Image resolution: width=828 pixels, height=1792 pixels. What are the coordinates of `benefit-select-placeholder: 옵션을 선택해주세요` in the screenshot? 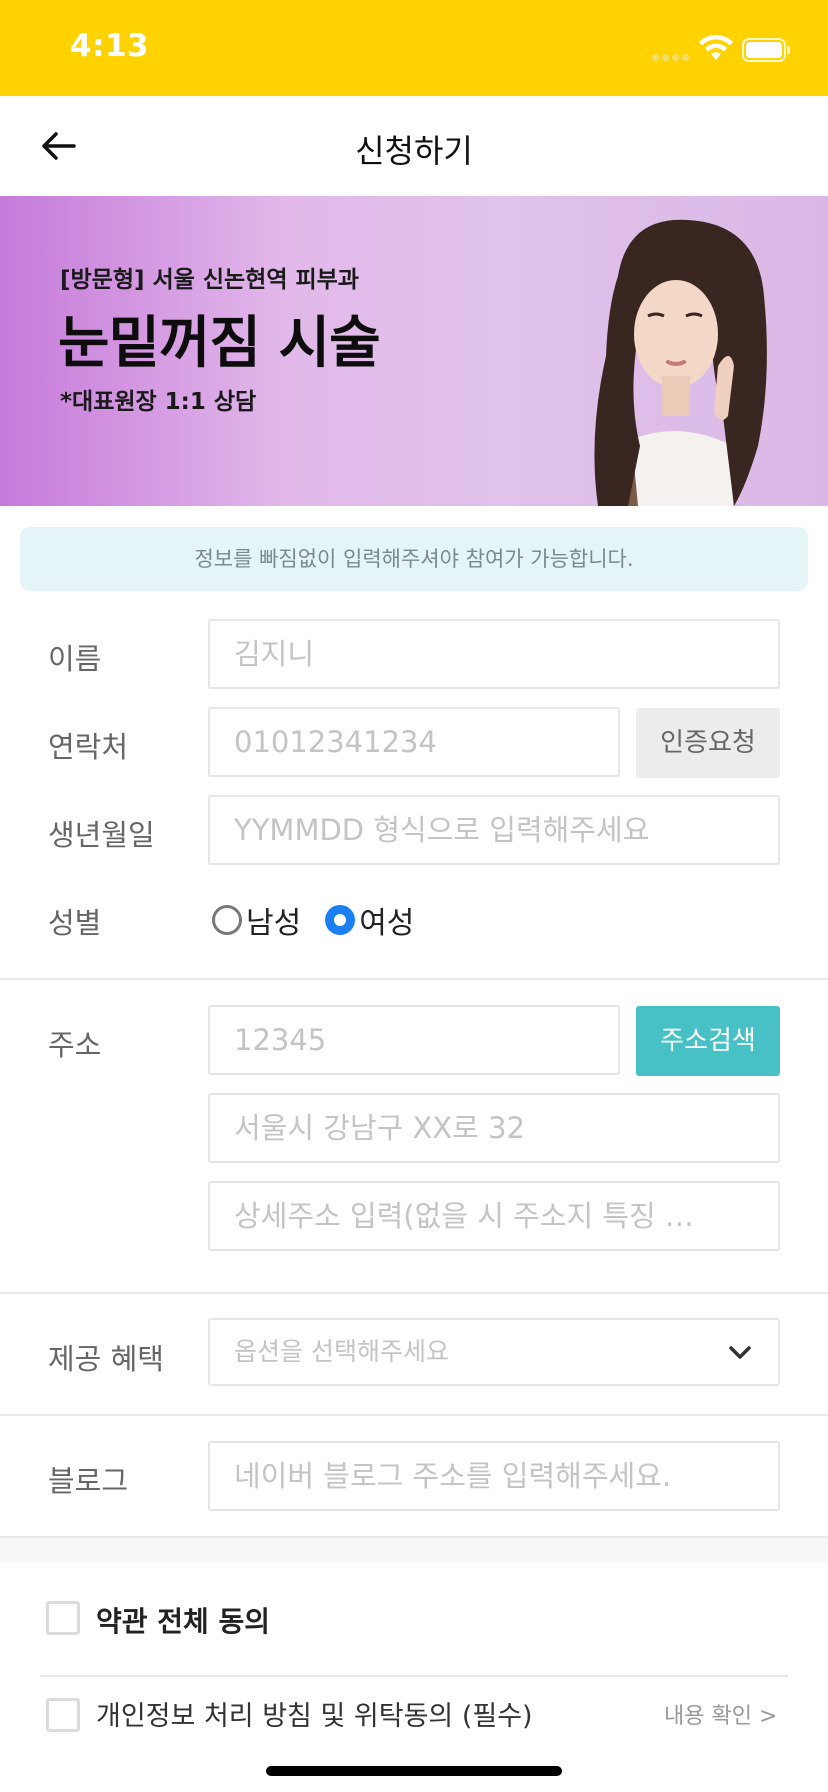 It's located at (341, 1351).